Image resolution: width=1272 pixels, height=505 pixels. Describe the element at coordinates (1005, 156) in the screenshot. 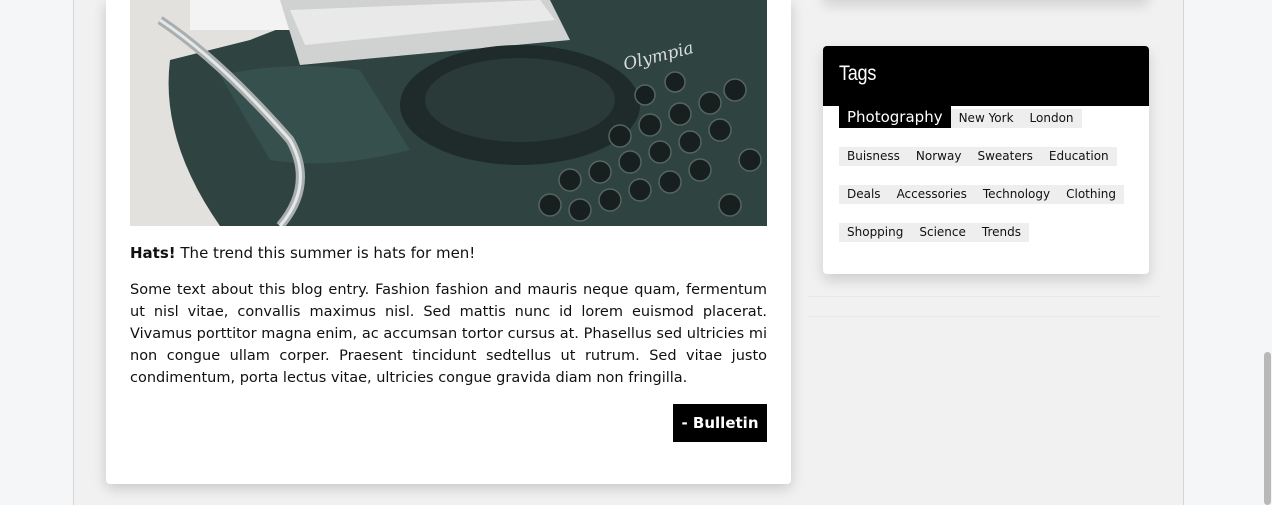

I see `tag-sweaters: Sweaters` at that location.